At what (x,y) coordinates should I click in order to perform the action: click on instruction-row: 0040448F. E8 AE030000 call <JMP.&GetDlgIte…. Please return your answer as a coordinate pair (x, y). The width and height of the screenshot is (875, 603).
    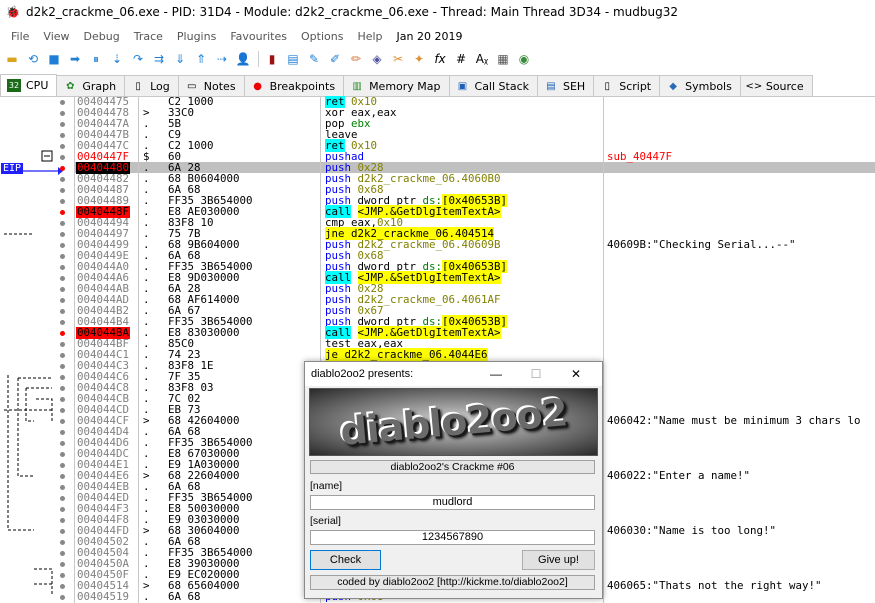
    Looking at the image, I should click on (437, 211).